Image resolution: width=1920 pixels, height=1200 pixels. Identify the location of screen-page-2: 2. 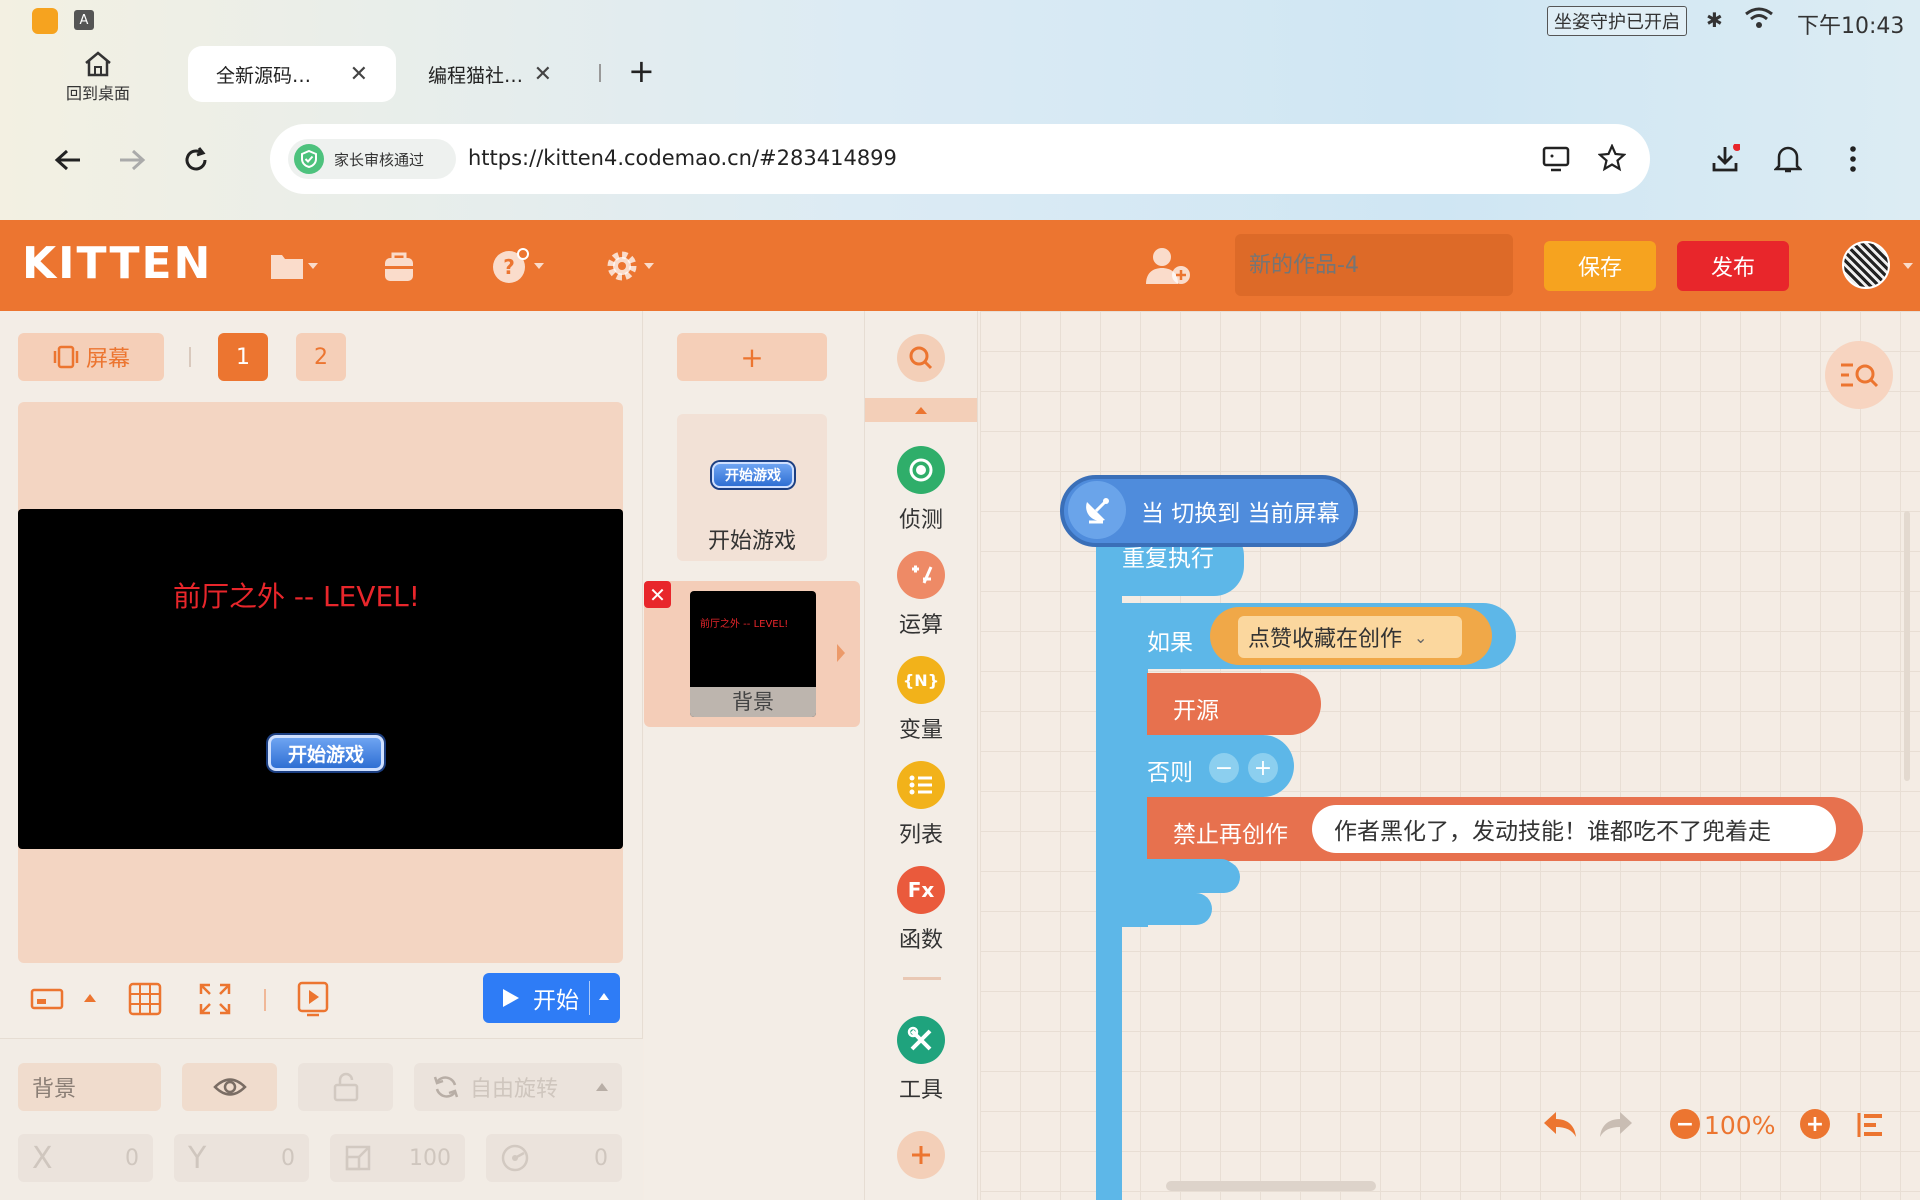
(321, 357).